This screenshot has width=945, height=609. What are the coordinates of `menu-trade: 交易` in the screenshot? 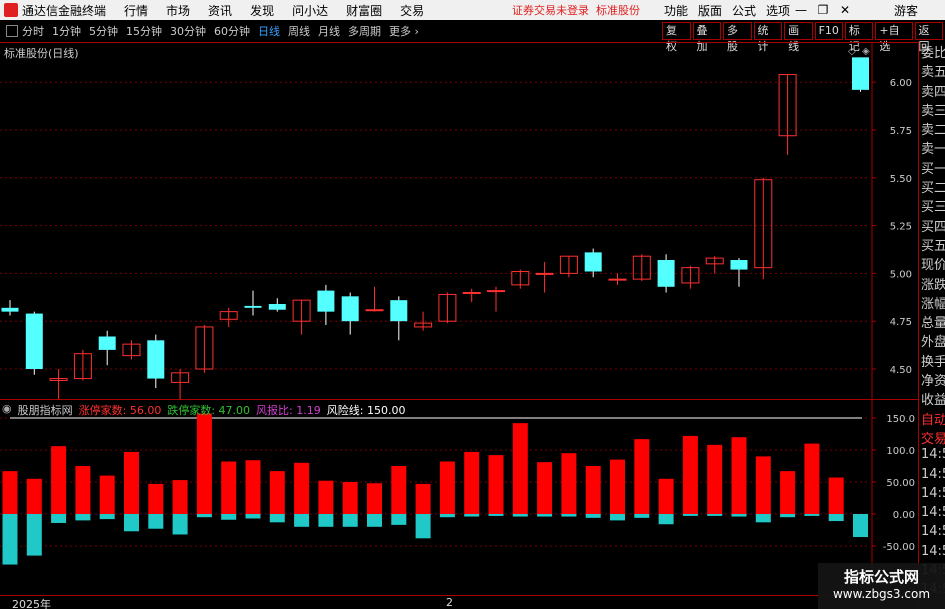 It's located at (412, 10).